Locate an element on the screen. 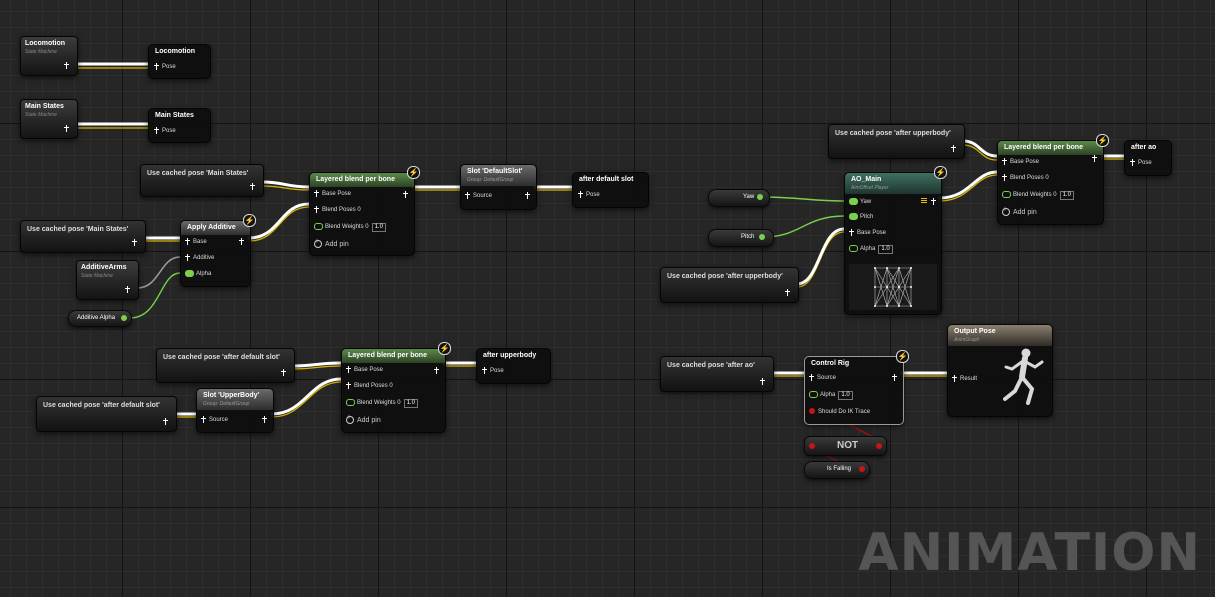 The image size is (1215, 597). base-pin: Base is located at coordinates (196, 242).